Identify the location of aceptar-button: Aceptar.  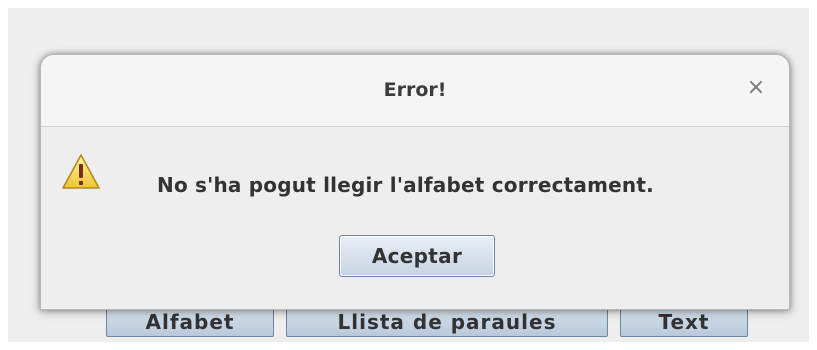
(417, 256).